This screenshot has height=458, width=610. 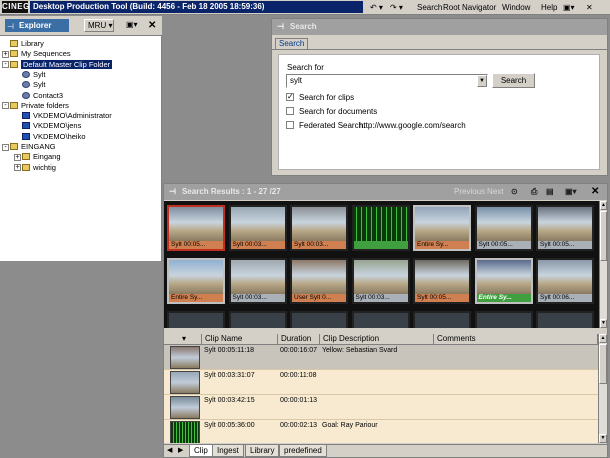 I want to click on table-row: Sylt 00:03:31:07 00:00:11:08, so click(x=381, y=382).